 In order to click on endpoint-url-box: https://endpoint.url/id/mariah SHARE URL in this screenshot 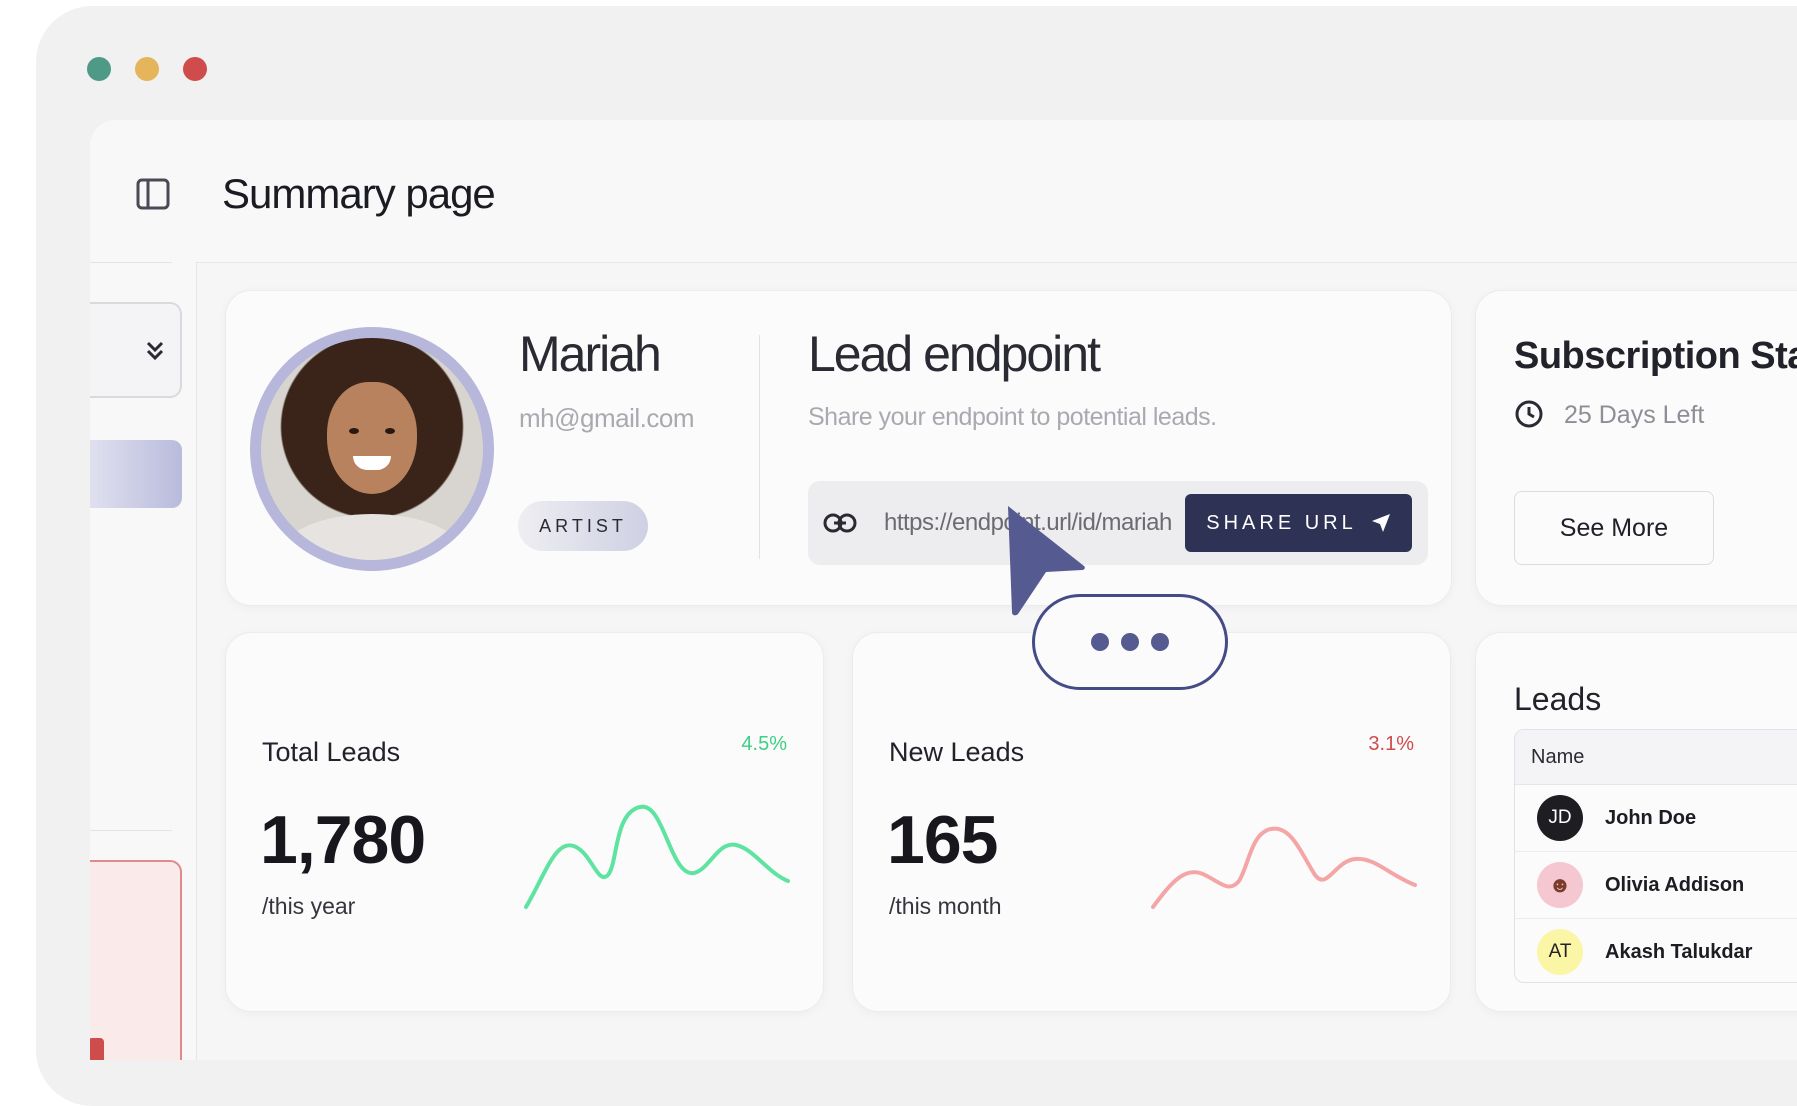, I will do `click(1118, 523)`.